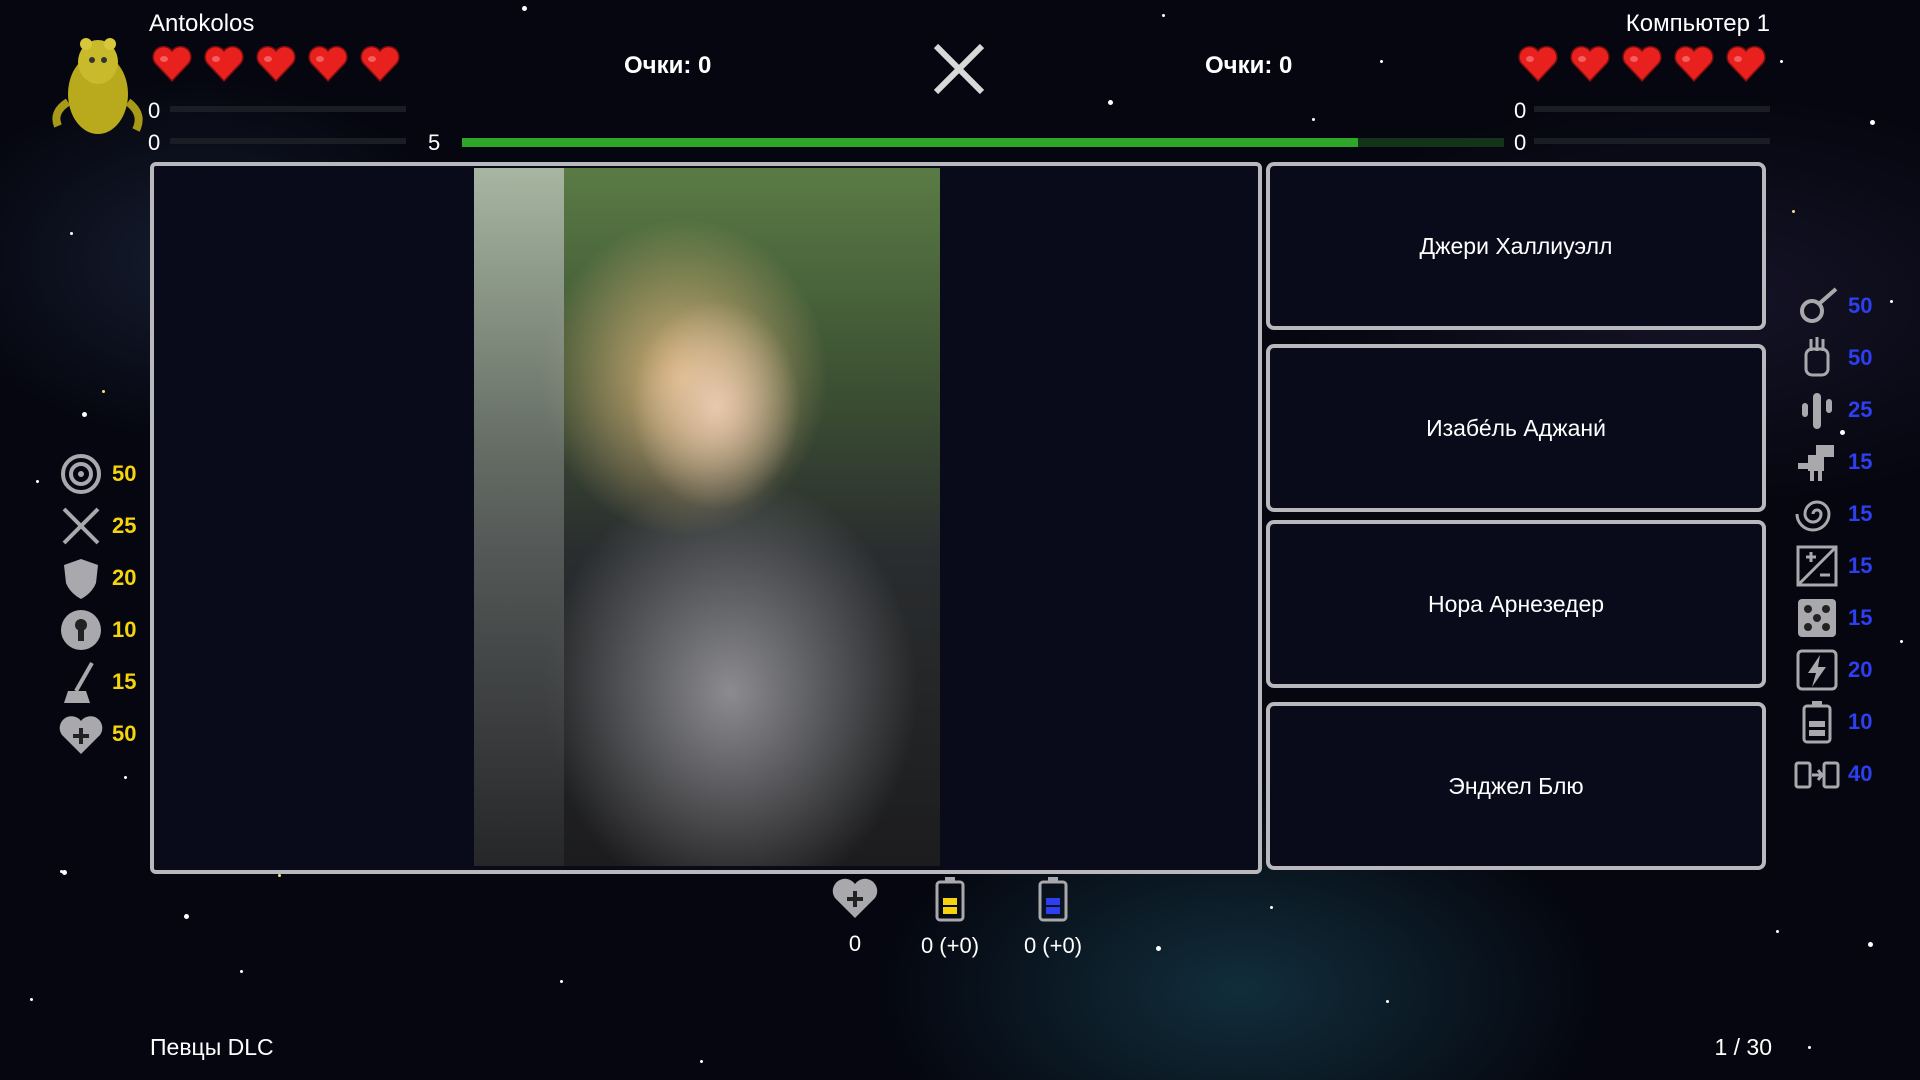 Image resolution: width=1920 pixels, height=1080 pixels. What do you see at coordinates (950, 945) in the screenshot?
I see `inventory-yellow-battery-count: 0 (+0)` at bounding box center [950, 945].